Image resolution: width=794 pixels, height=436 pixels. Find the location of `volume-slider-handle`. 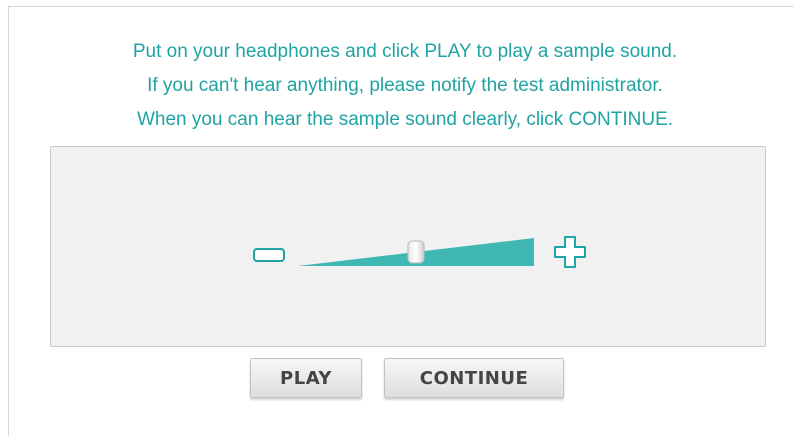

volume-slider-handle is located at coordinates (416, 253).